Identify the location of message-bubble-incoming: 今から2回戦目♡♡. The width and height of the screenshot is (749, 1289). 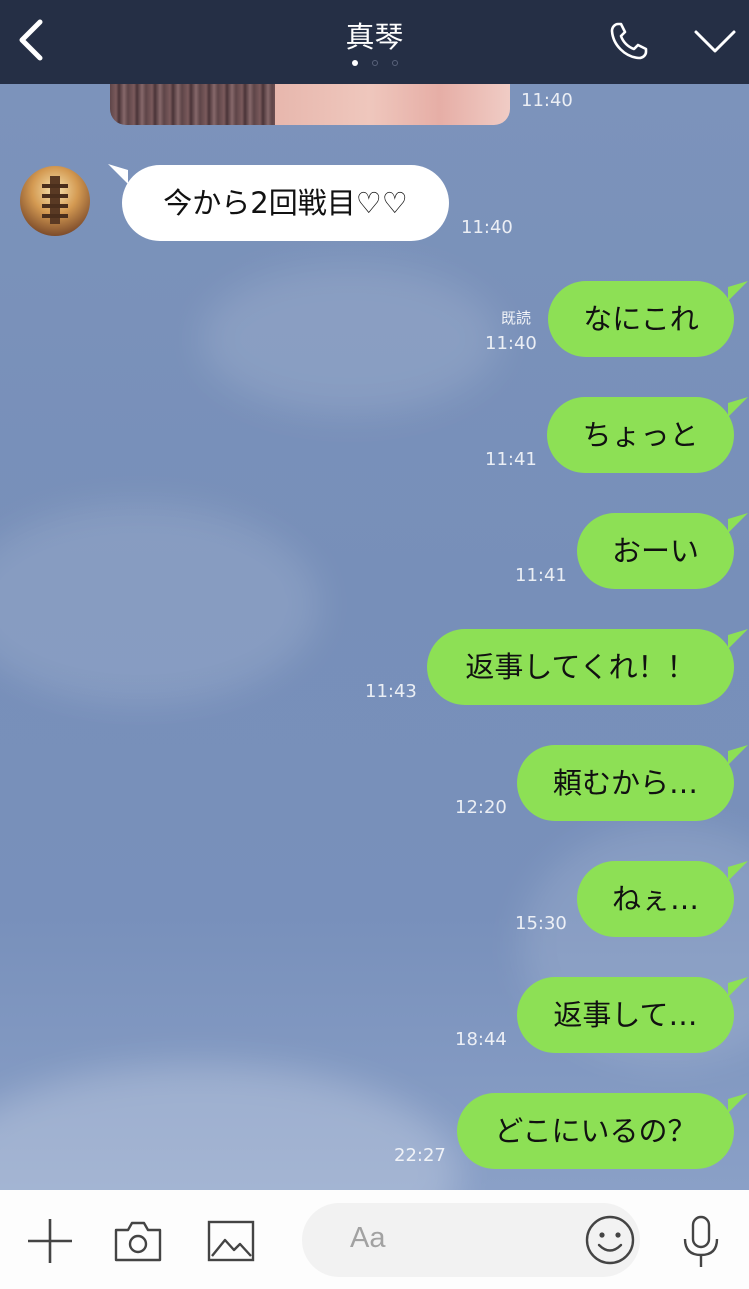
(285, 203).